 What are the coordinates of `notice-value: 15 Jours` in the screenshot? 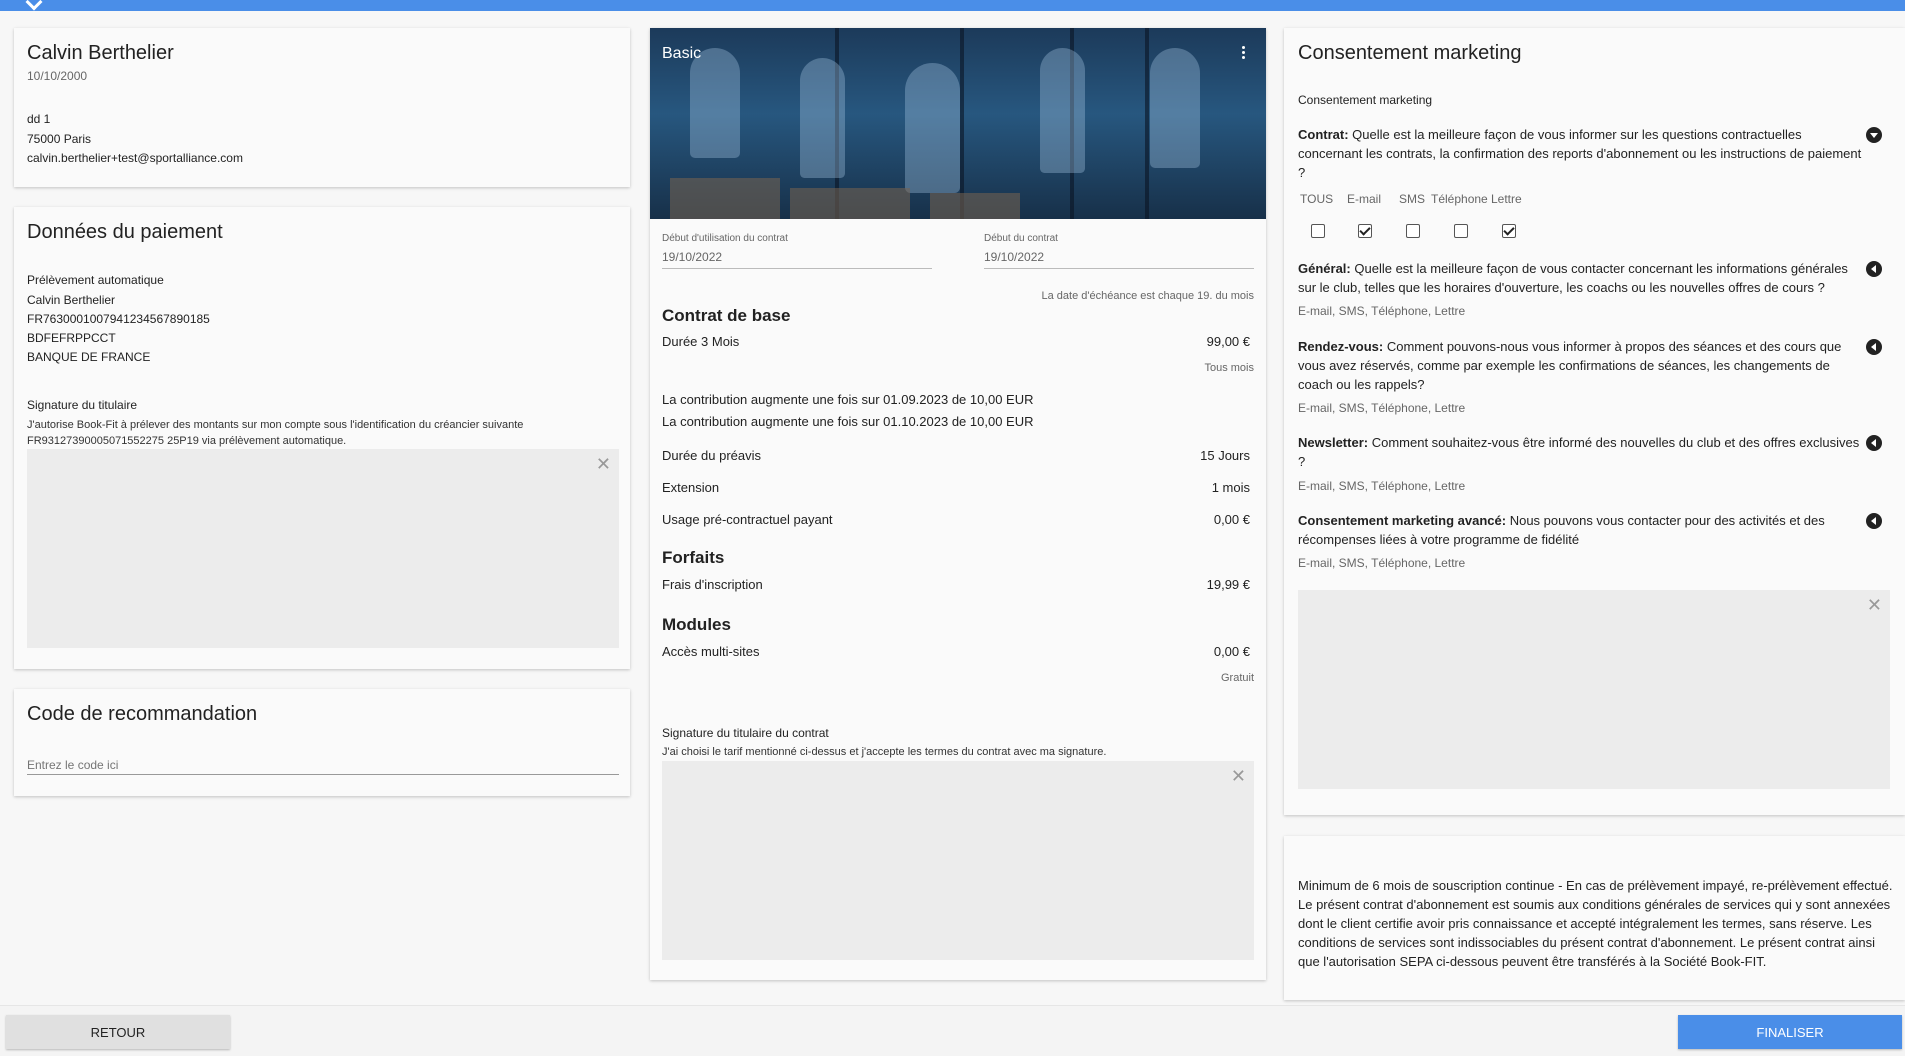 It's located at (1225, 455).